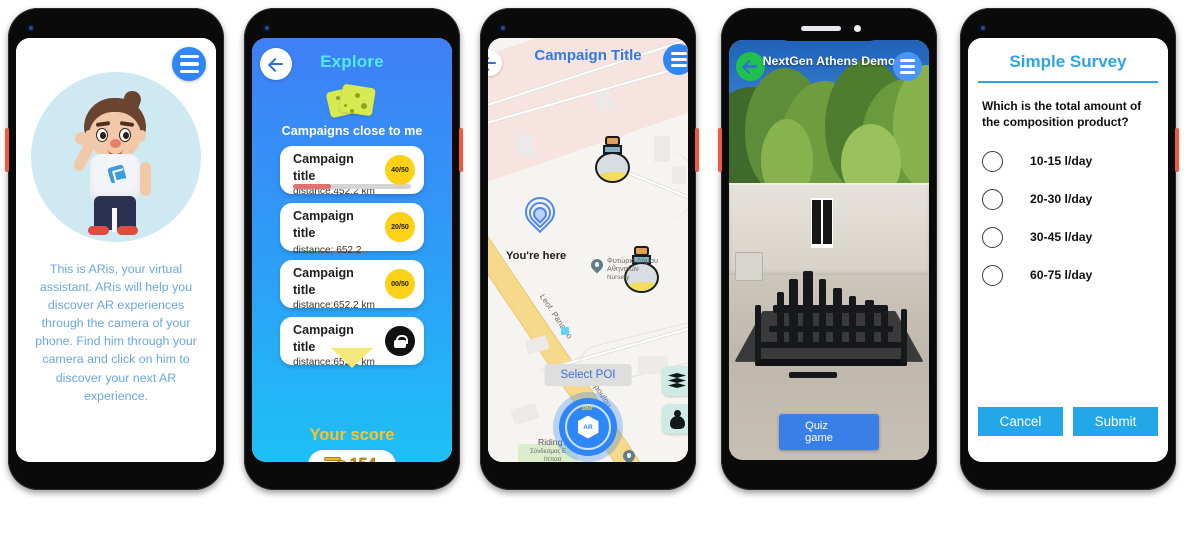 The image size is (1200, 550). I want to click on score-pill: 154, so click(352, 456).